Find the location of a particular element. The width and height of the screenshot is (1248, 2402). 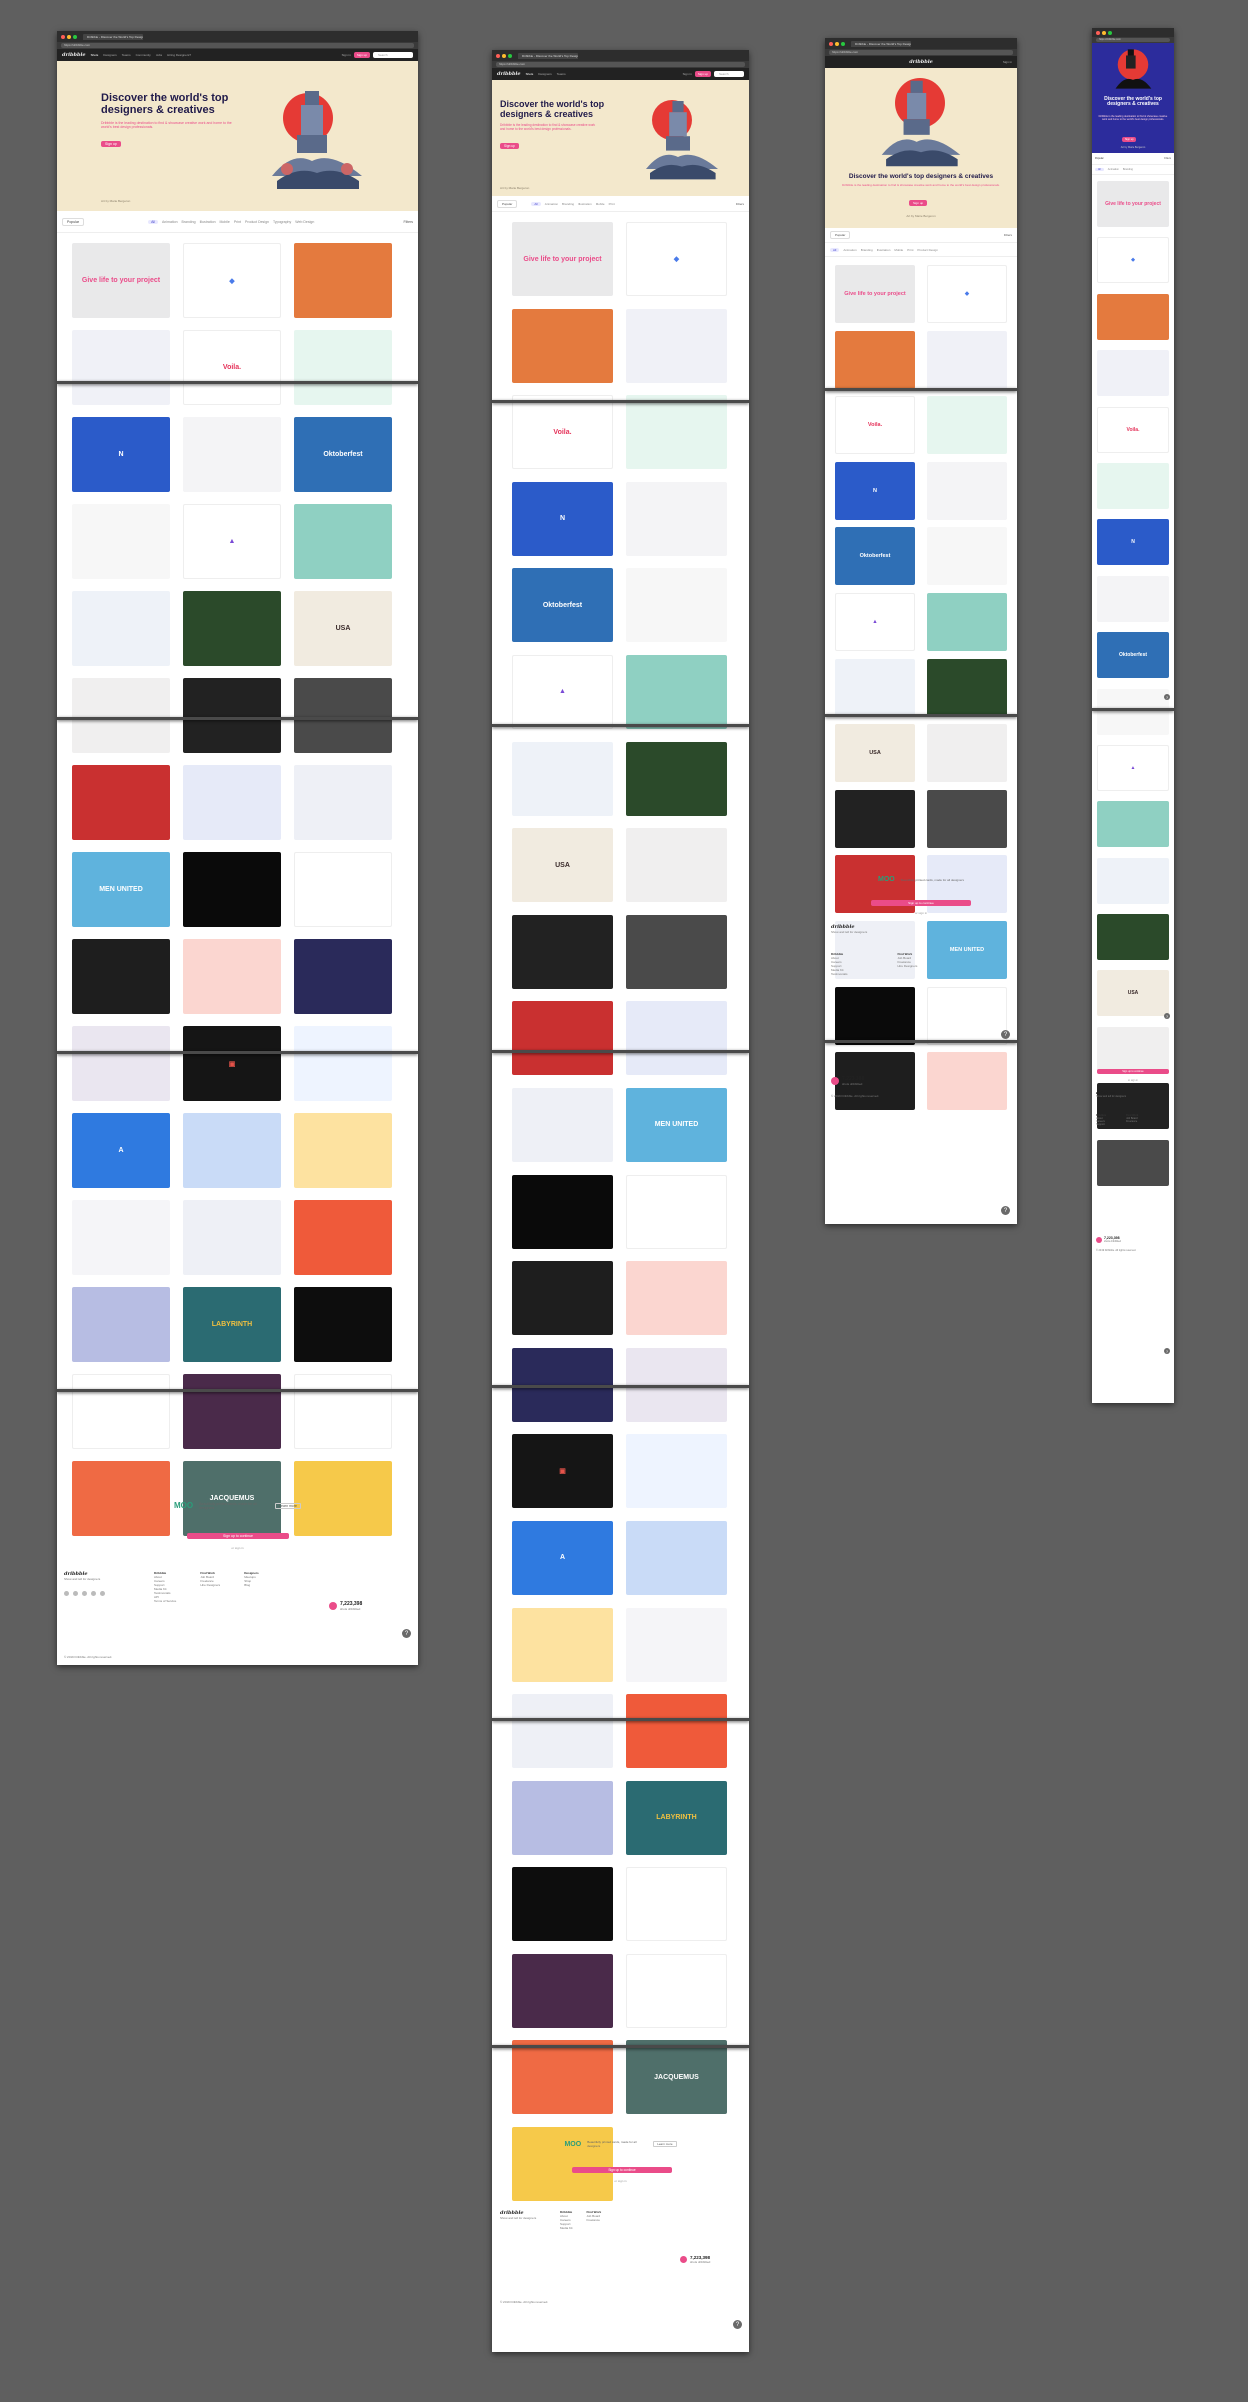

search-input: Search is located at coordinates (729, 74).